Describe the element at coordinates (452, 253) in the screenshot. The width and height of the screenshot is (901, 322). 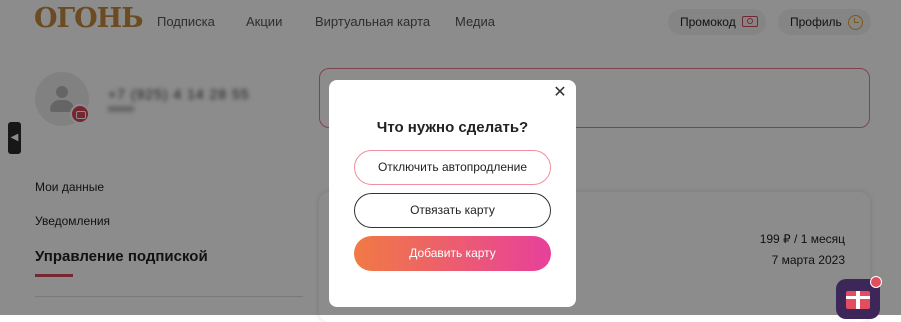
I see `add-card-button: Добавить карту` at that location.